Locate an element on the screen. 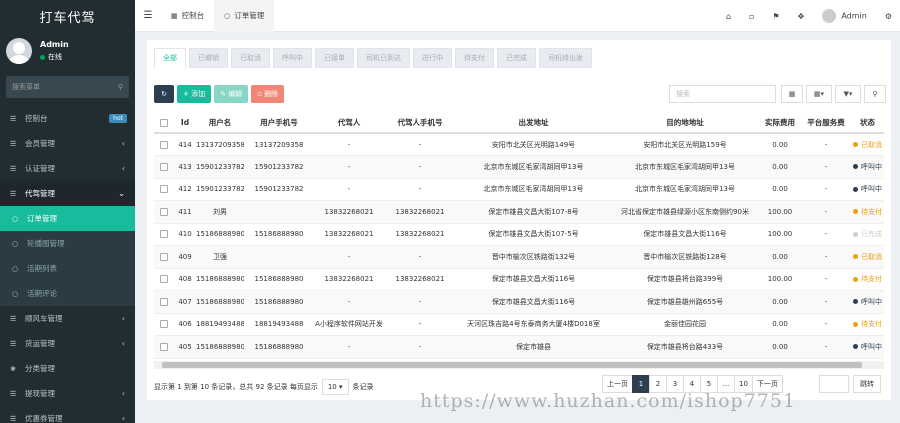  sidebar-item-coupons: ☰ 优惠券管理 ‹ is located at coordinates (67, 414).